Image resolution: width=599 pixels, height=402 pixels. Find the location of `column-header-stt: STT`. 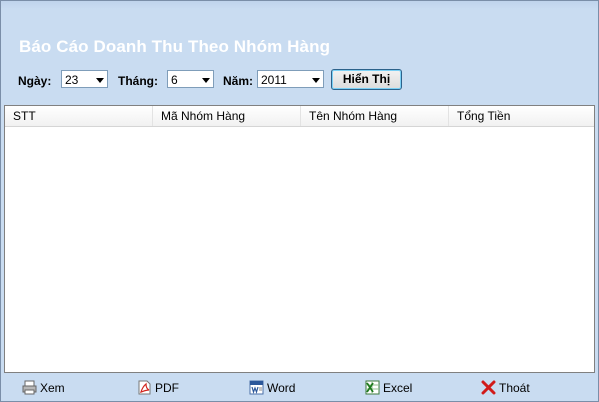

column-header-stt: STT is located at coordinates (79, 116).